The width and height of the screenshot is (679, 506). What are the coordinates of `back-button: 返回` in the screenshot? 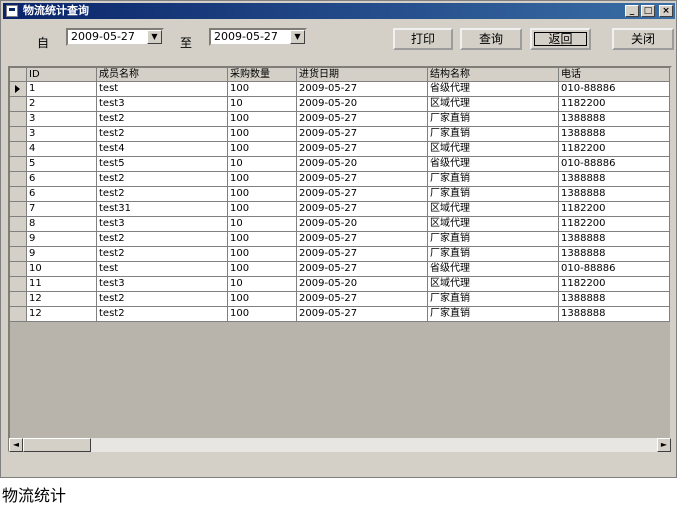 It's located at (560, 39).